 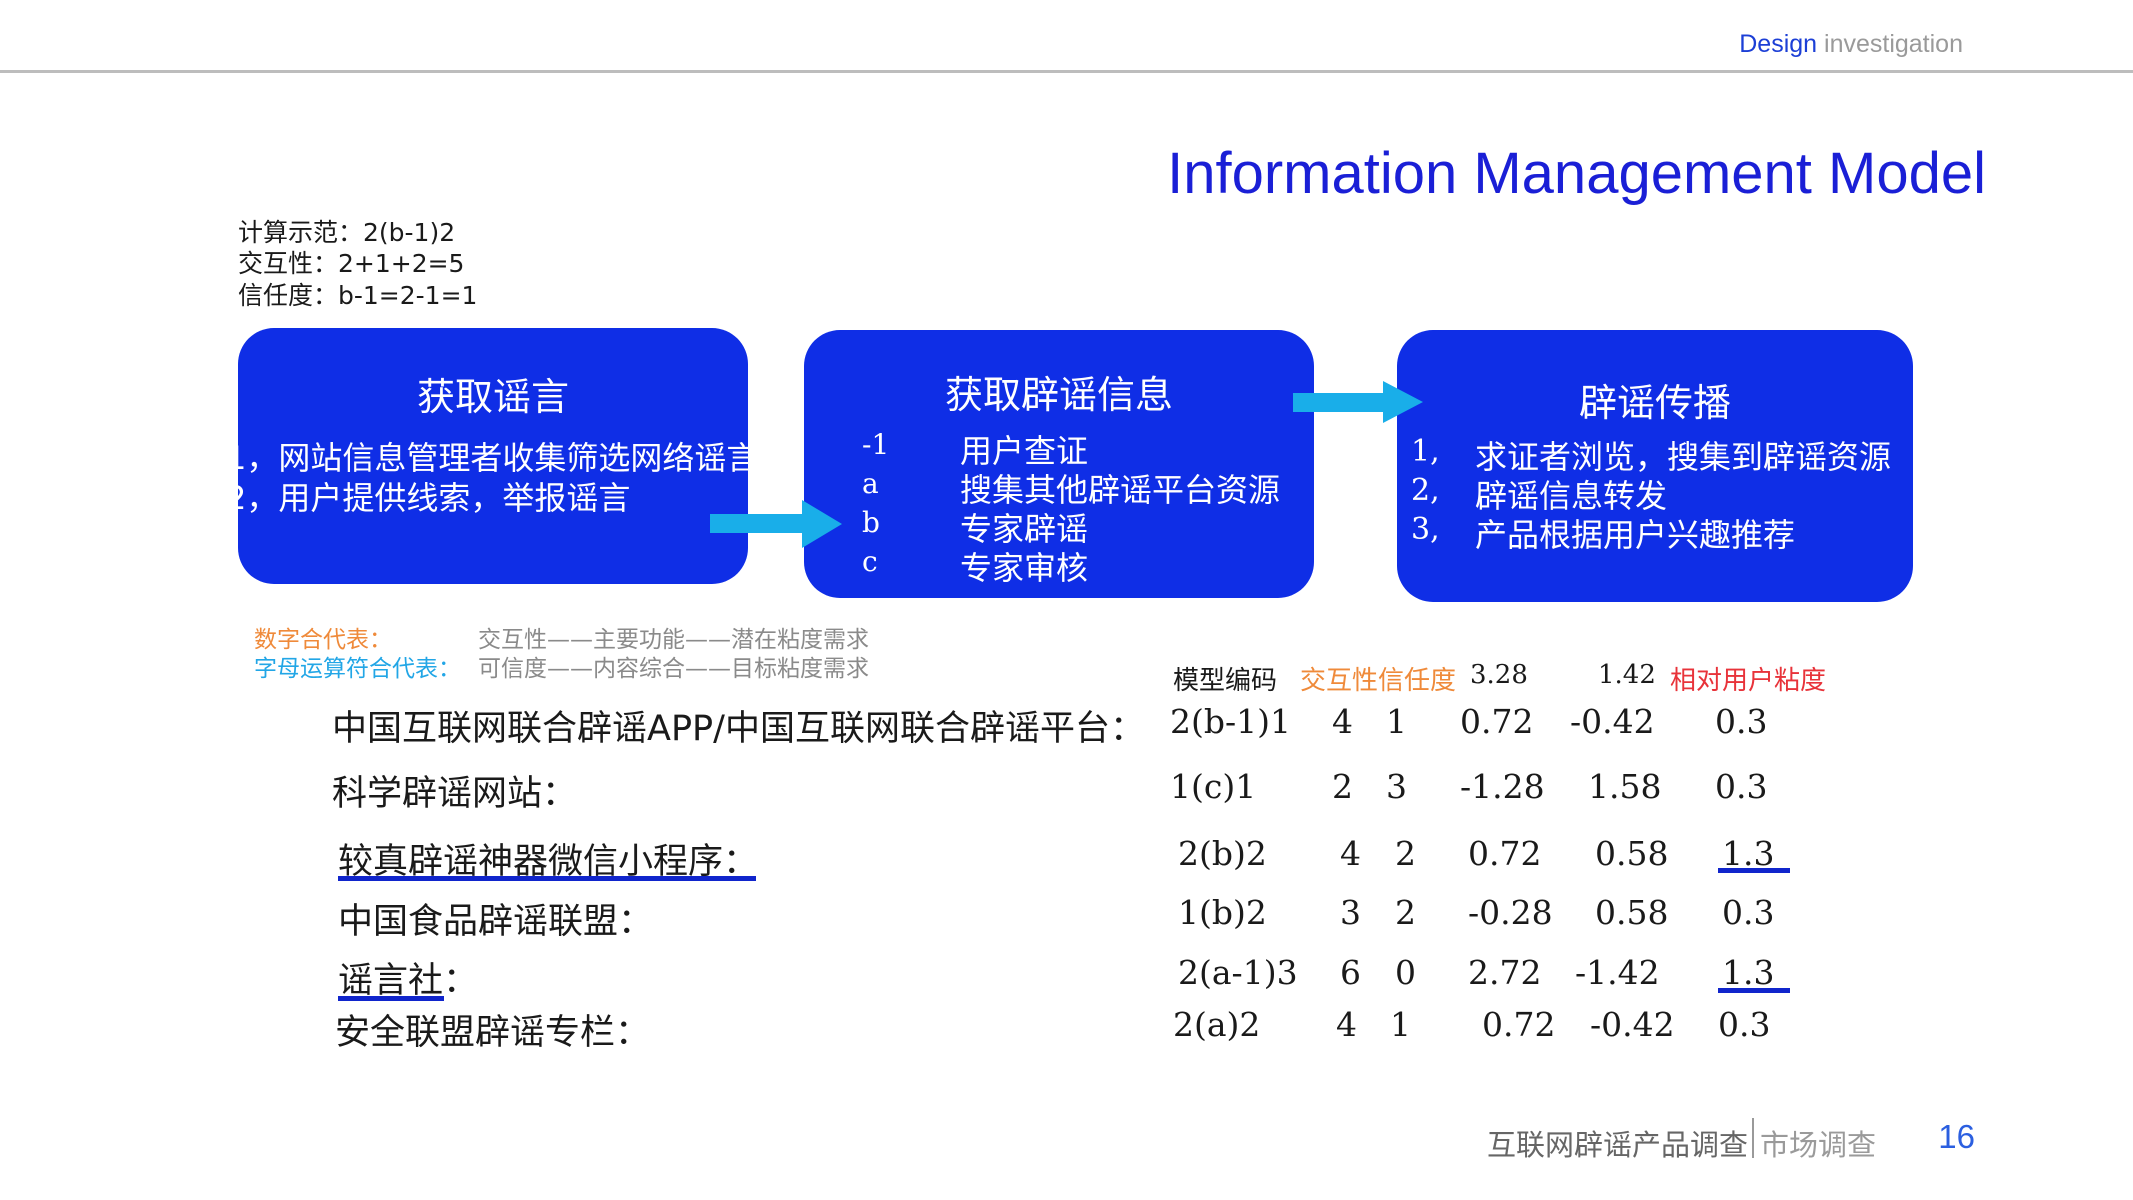 I want to click on header-value-1: 3.28, so click(x=1499, y=675).